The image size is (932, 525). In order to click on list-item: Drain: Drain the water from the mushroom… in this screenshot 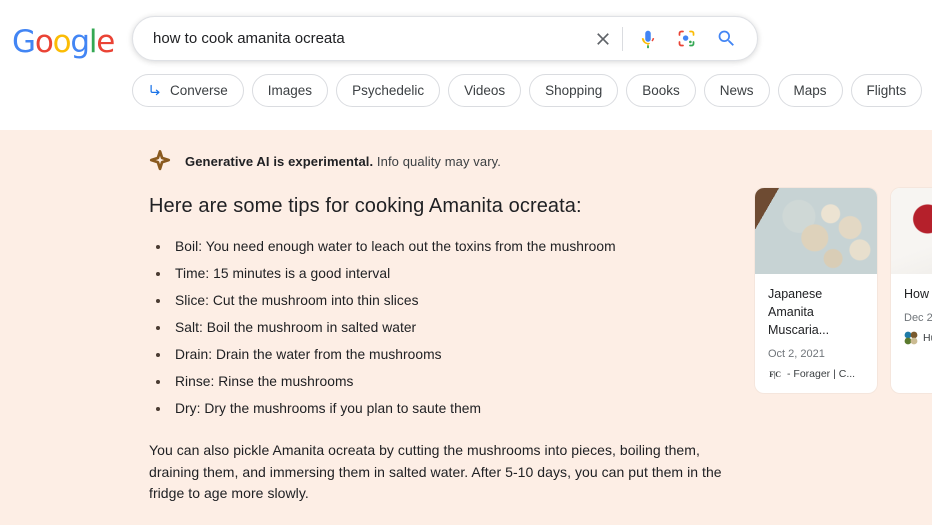, I will do `click(429, 355)`.